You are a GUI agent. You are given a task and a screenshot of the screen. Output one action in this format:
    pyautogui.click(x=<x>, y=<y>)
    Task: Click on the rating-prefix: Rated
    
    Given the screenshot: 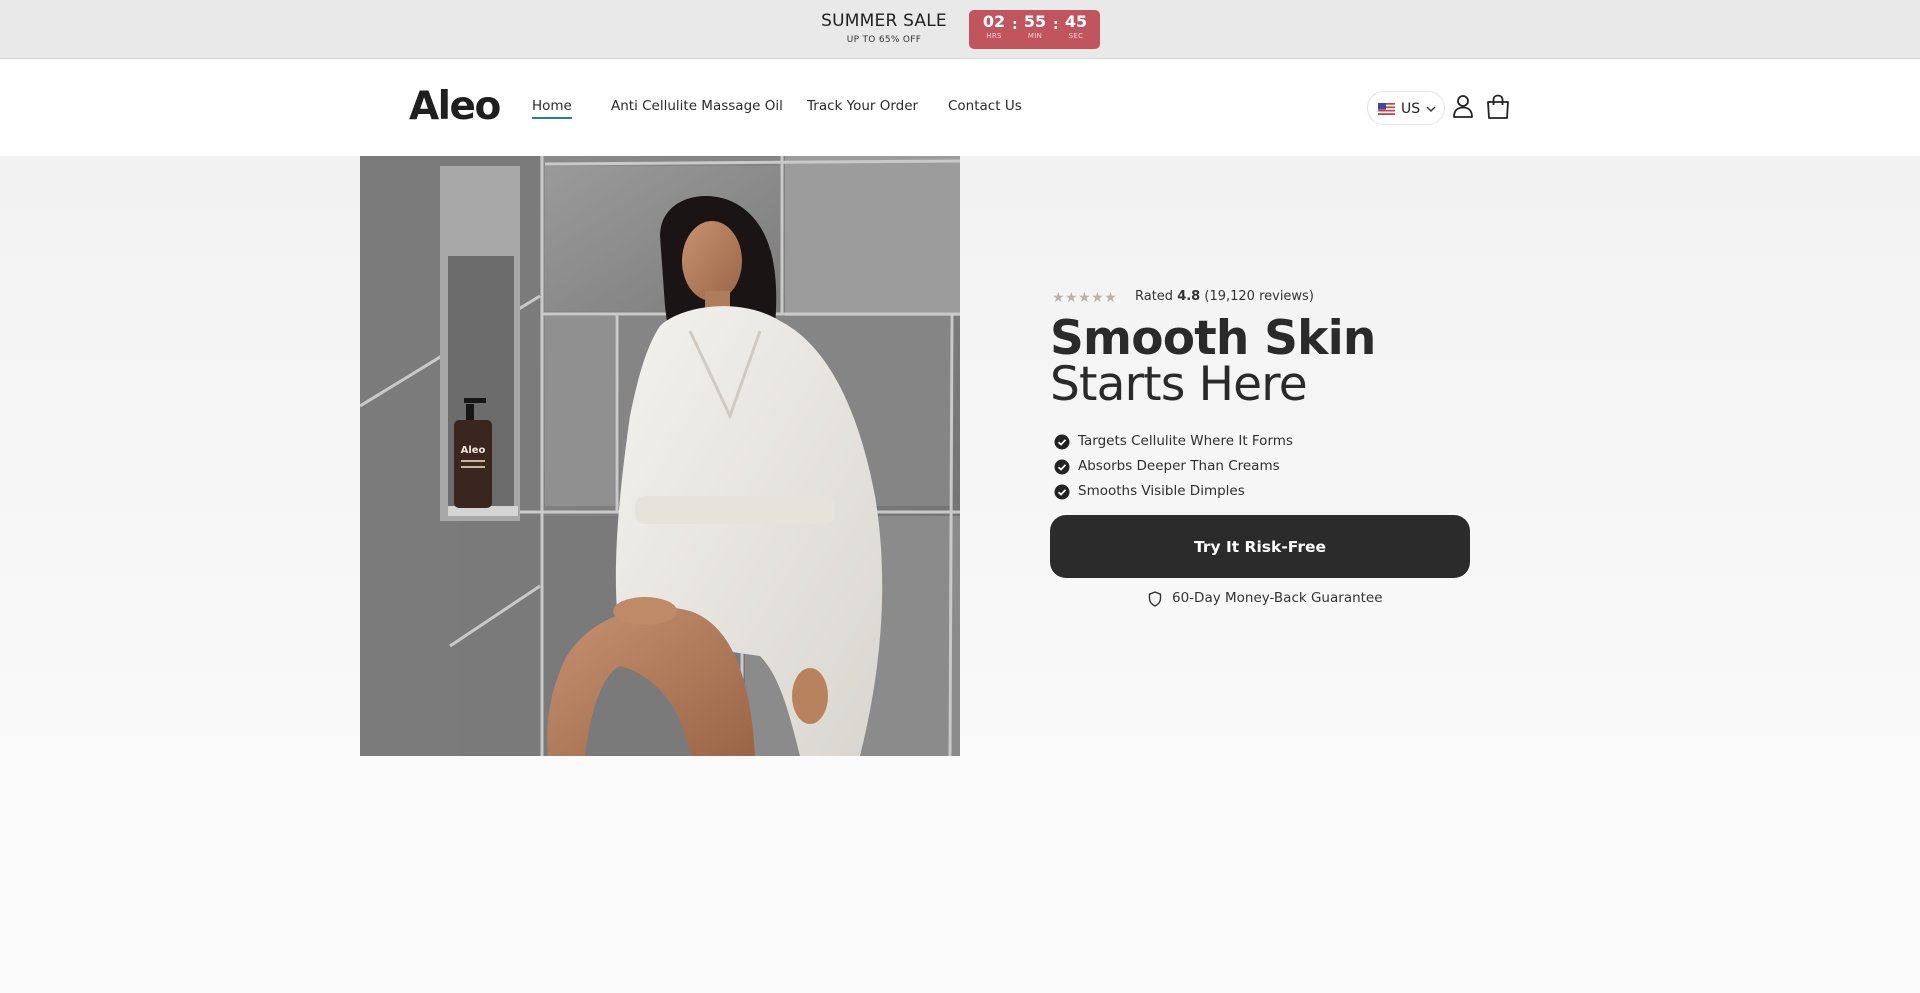 What is the action you would take?
    pyautogui.click(x=1154, y=296)
    